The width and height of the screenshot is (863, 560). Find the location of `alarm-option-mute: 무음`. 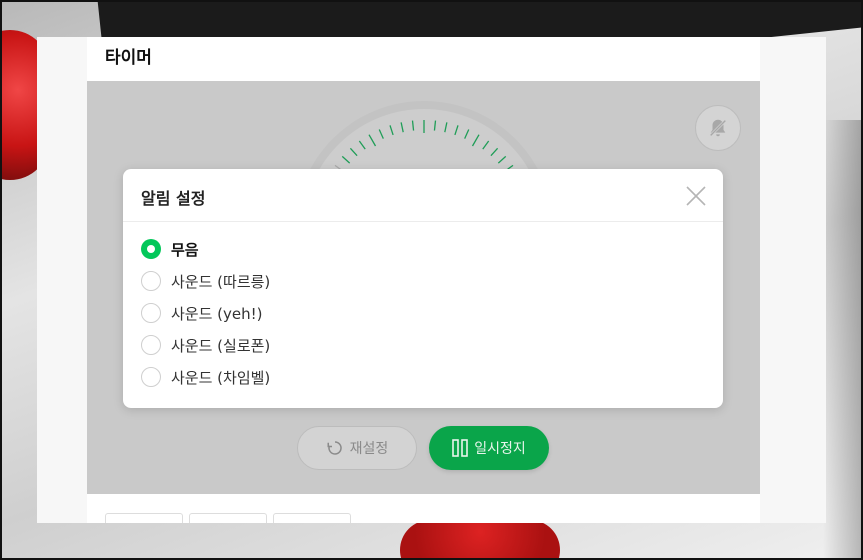

alarm-option-mute: 무음 is located at coordinates (170, 249).